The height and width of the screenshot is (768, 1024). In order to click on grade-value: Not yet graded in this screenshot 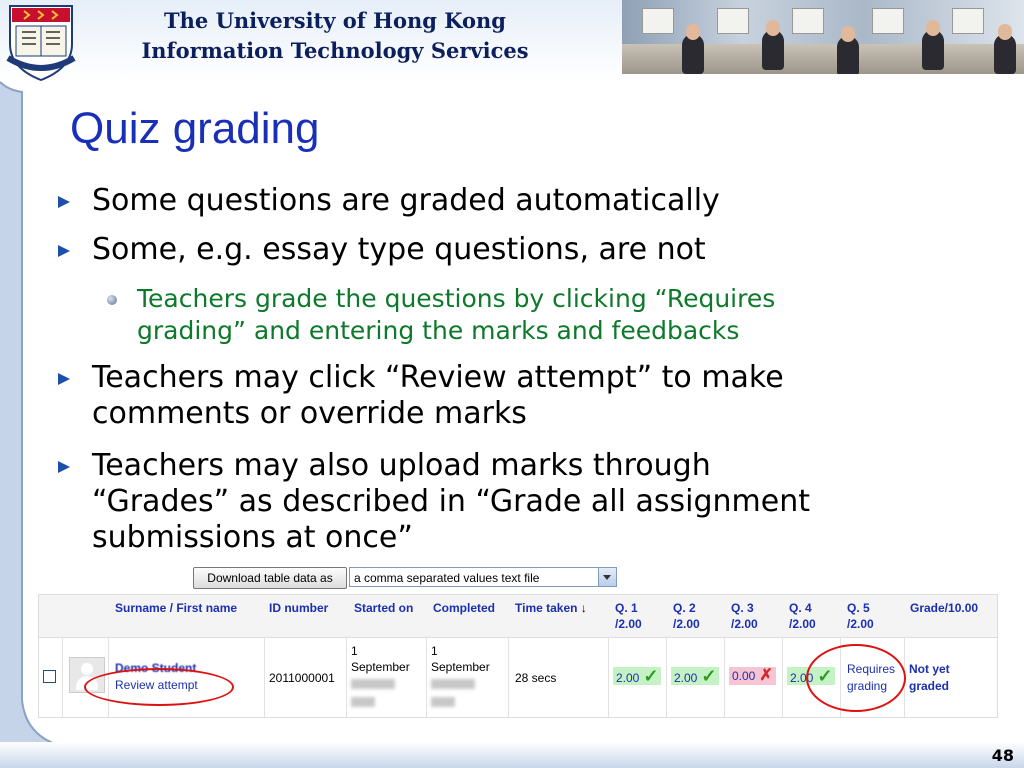, I will do `click(929, 678)`.